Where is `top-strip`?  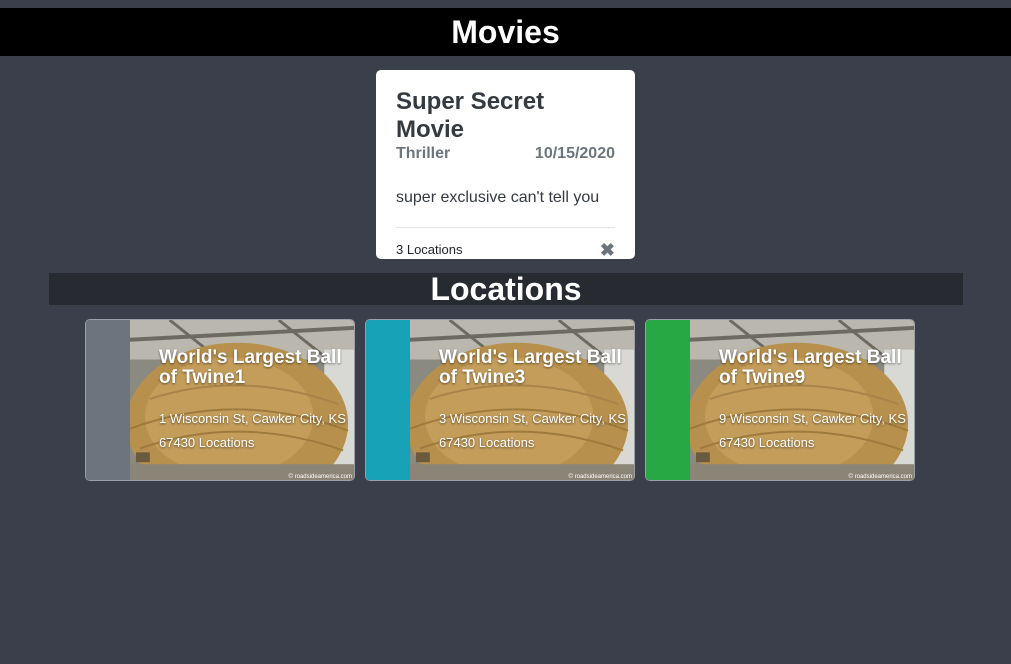
top-strip is located at coordinates (505, 4).